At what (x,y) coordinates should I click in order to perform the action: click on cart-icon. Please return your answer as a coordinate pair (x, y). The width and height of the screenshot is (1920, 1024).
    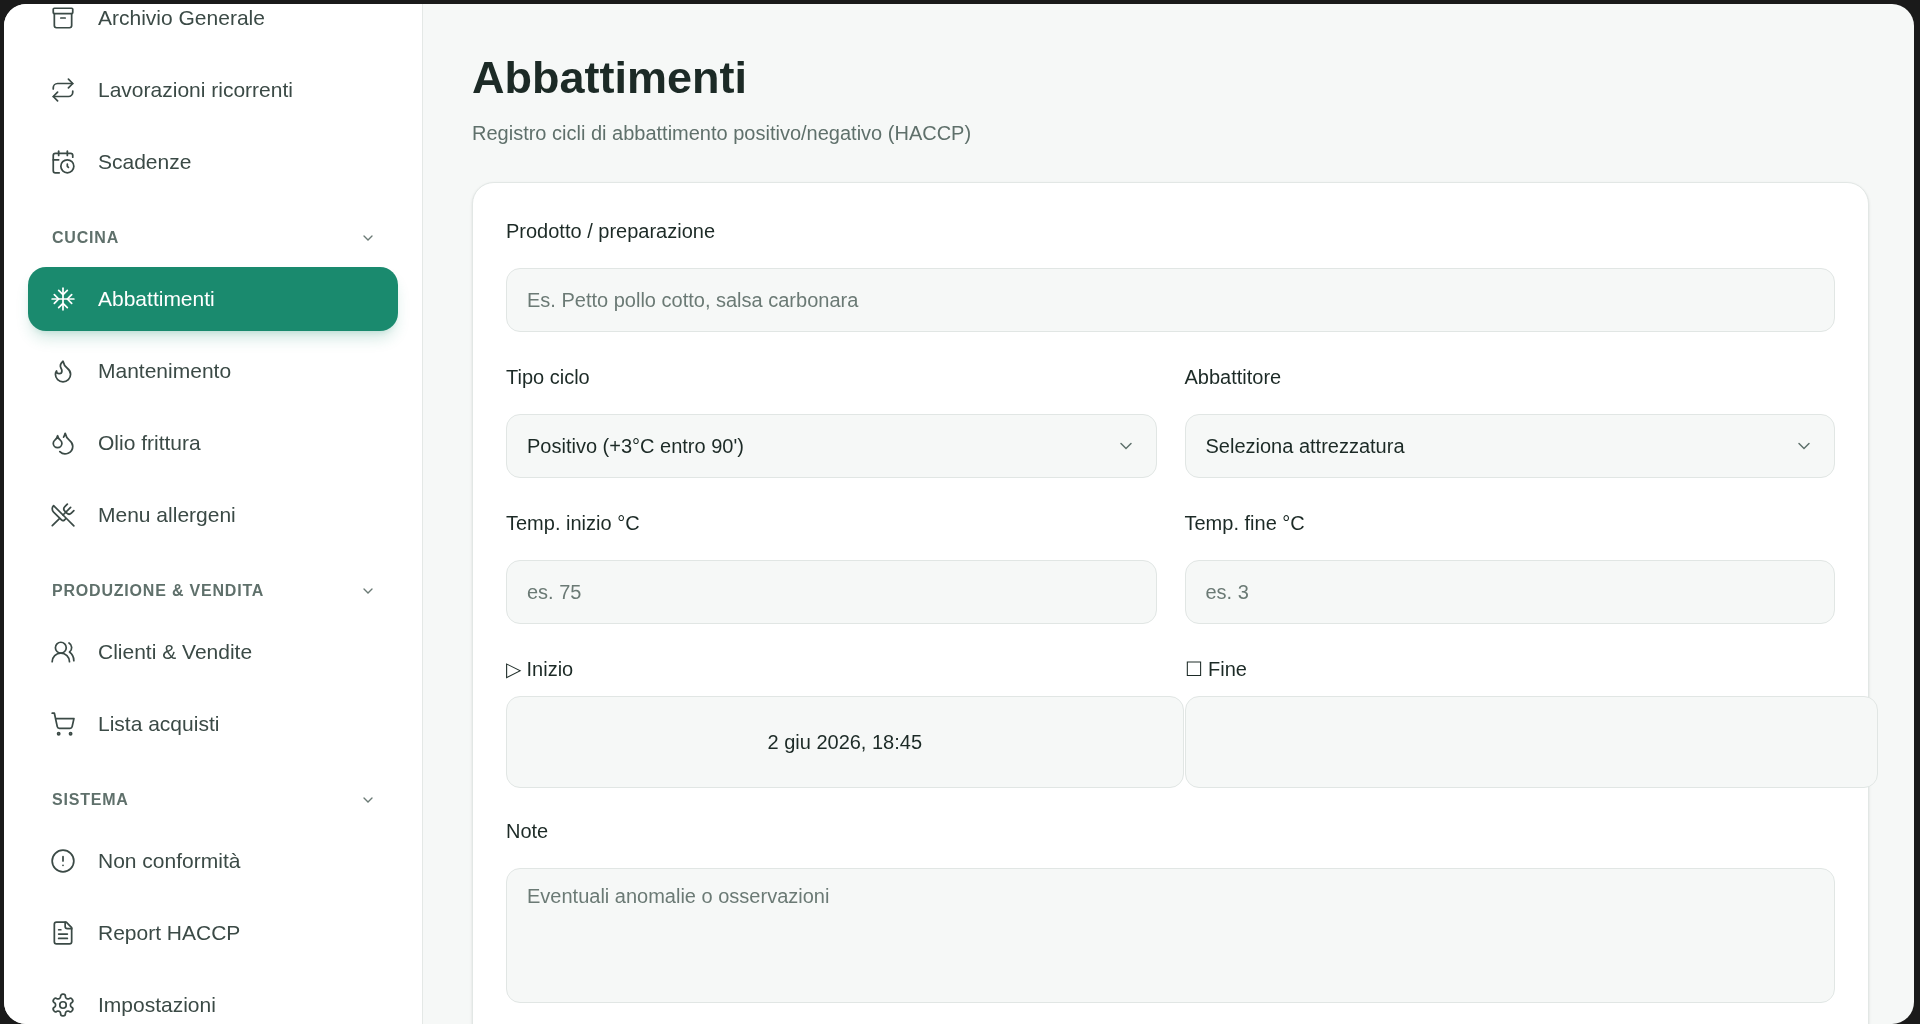
    Looking at the image, I should click on (63, 724).